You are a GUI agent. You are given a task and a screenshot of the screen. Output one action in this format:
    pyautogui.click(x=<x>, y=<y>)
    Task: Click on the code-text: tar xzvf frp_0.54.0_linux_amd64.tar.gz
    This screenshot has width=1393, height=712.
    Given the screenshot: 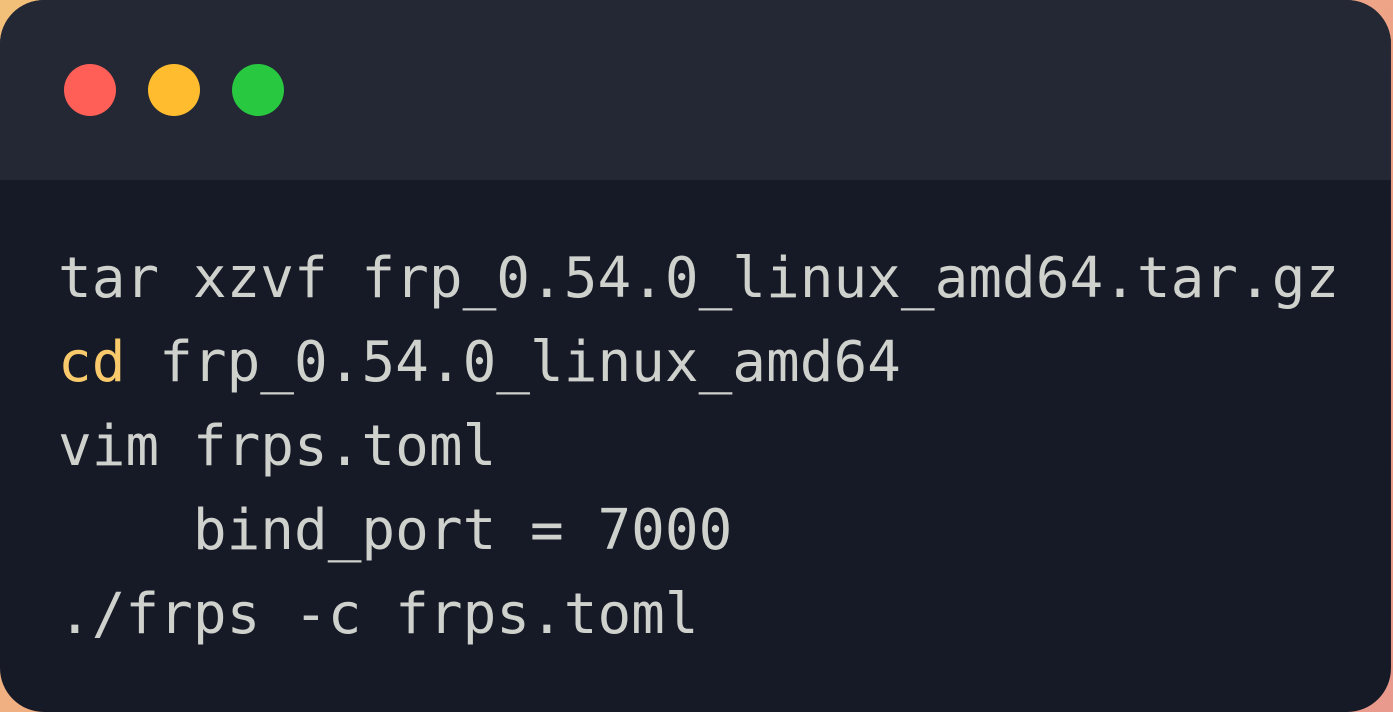 What is the action you would take?
    pyautogui.click(x=699, y=278)
    